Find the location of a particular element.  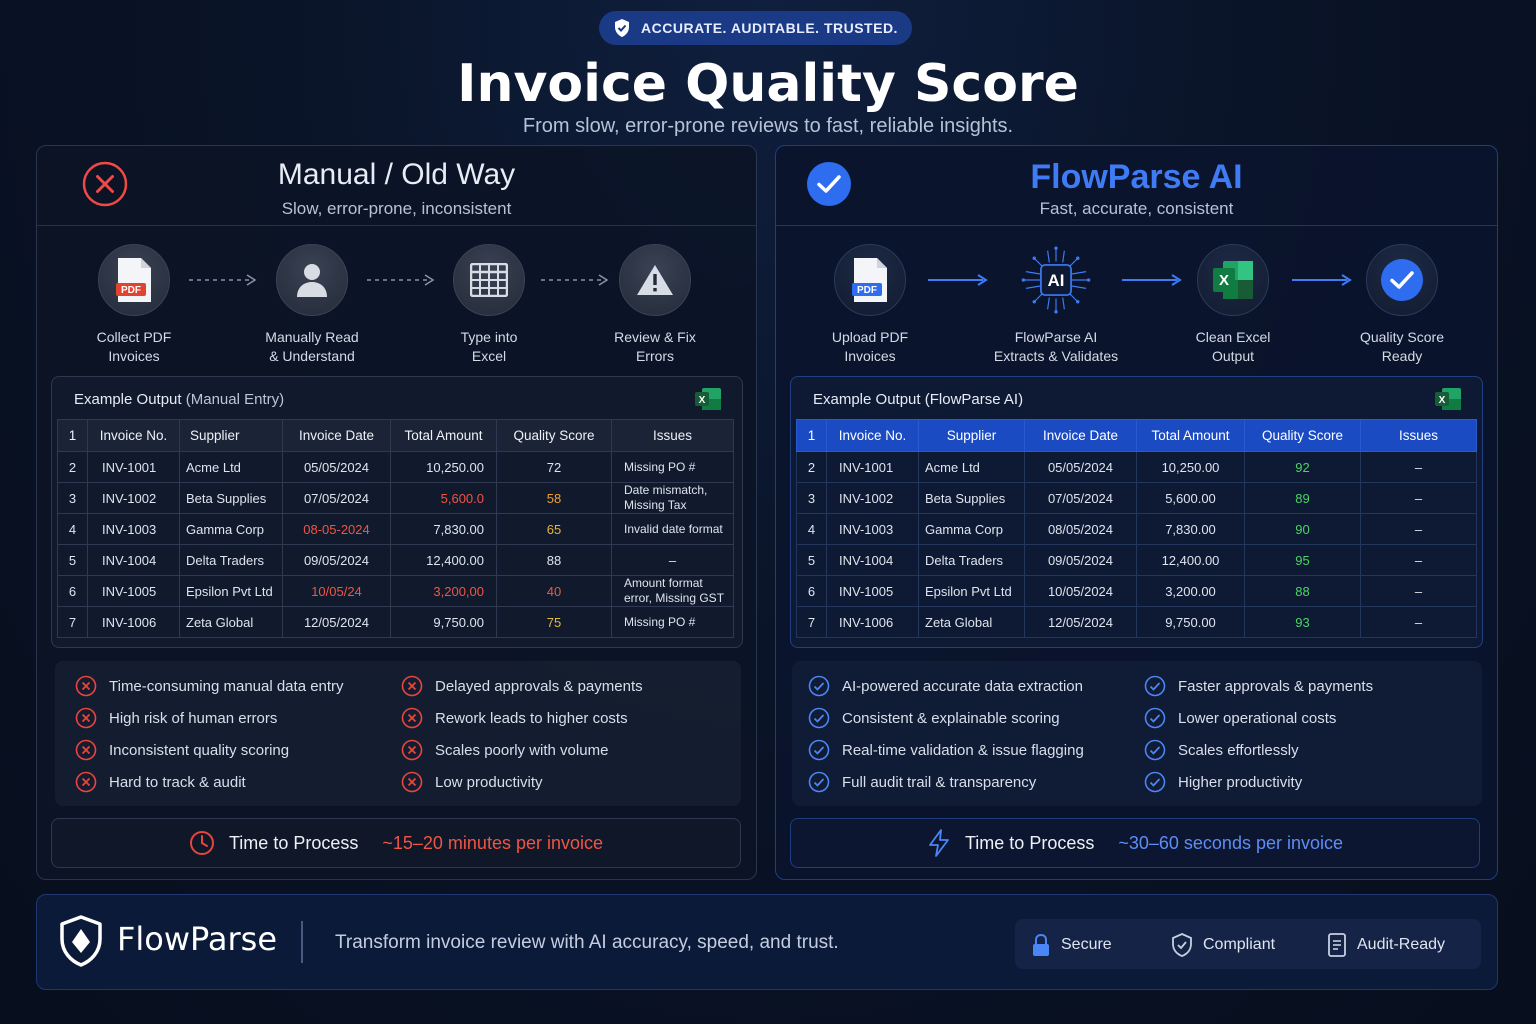

manual-step-read: Manually Read & Understand is located at coordinates (312, 305).